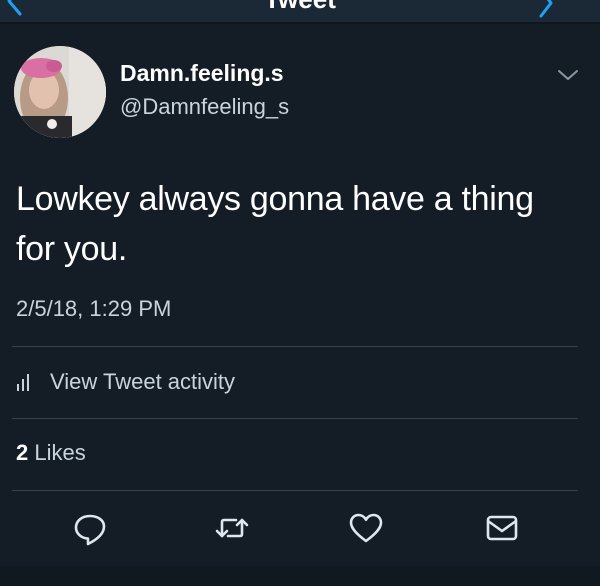  Describe the element at coordinates (300, 576) in the screenshot. I see `bottom-edge` at that location.